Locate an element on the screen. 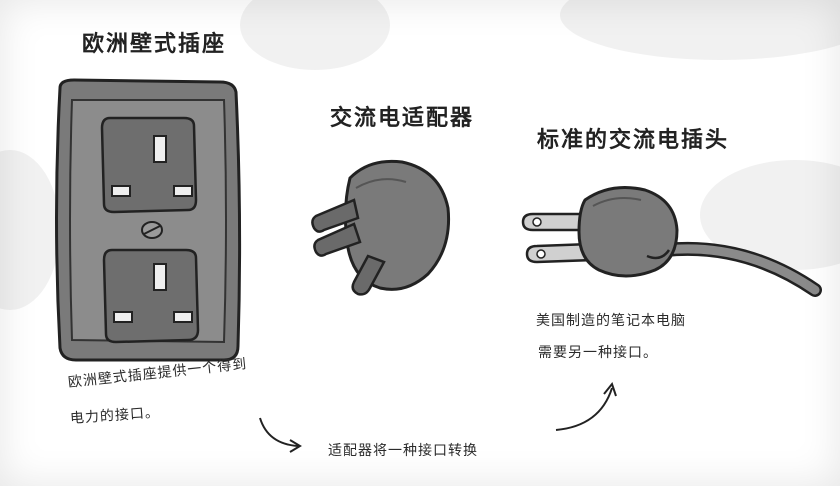 This screenshot has height=486, width=840. european-wall-socket-illustration is located at coordinates (148, 220).